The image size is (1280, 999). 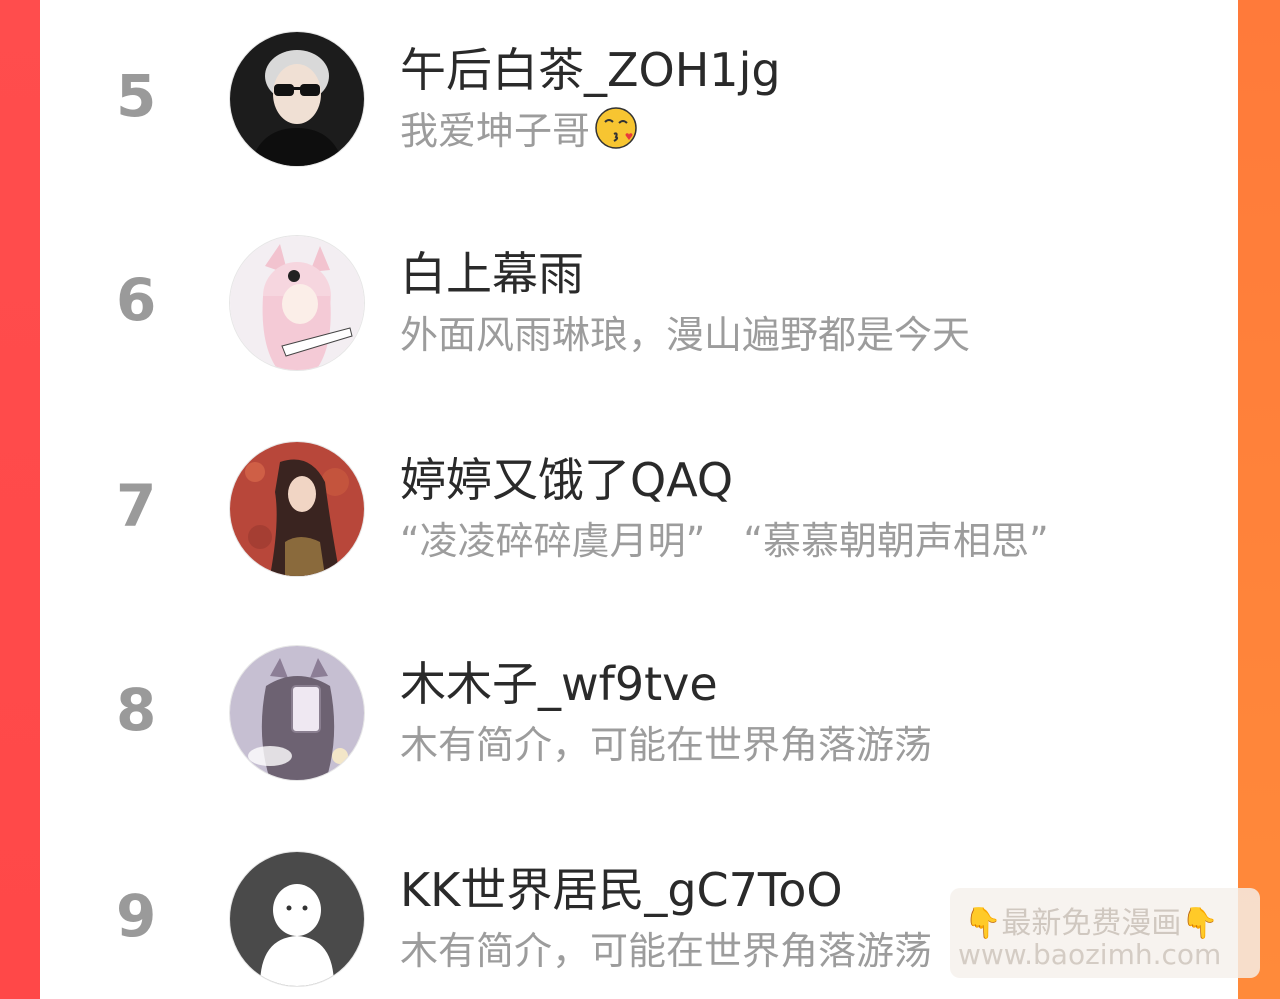 I want to click on rank-number: 5, so click(x=136, y=96).